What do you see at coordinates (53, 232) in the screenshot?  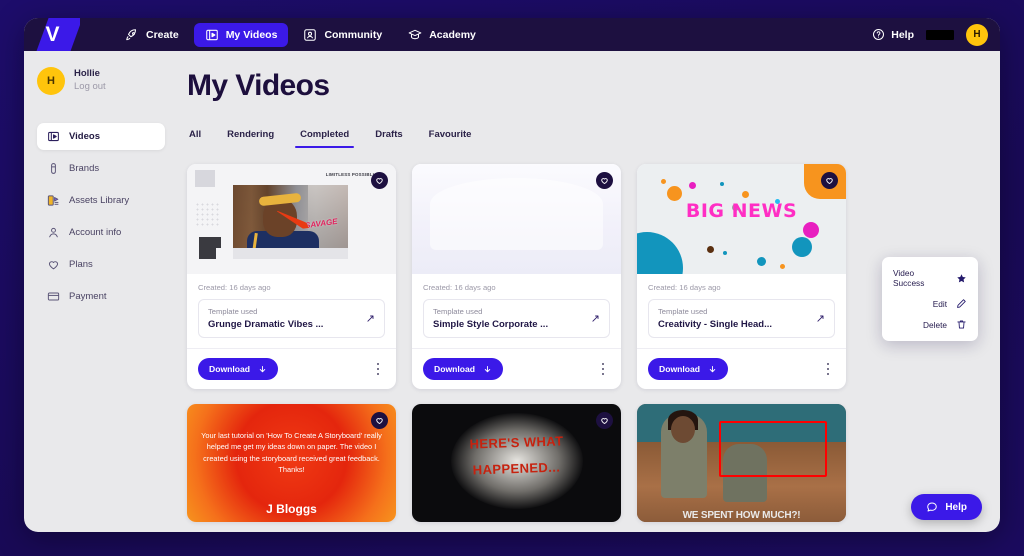 I see `user-icon` at bounding box center [53, 232].